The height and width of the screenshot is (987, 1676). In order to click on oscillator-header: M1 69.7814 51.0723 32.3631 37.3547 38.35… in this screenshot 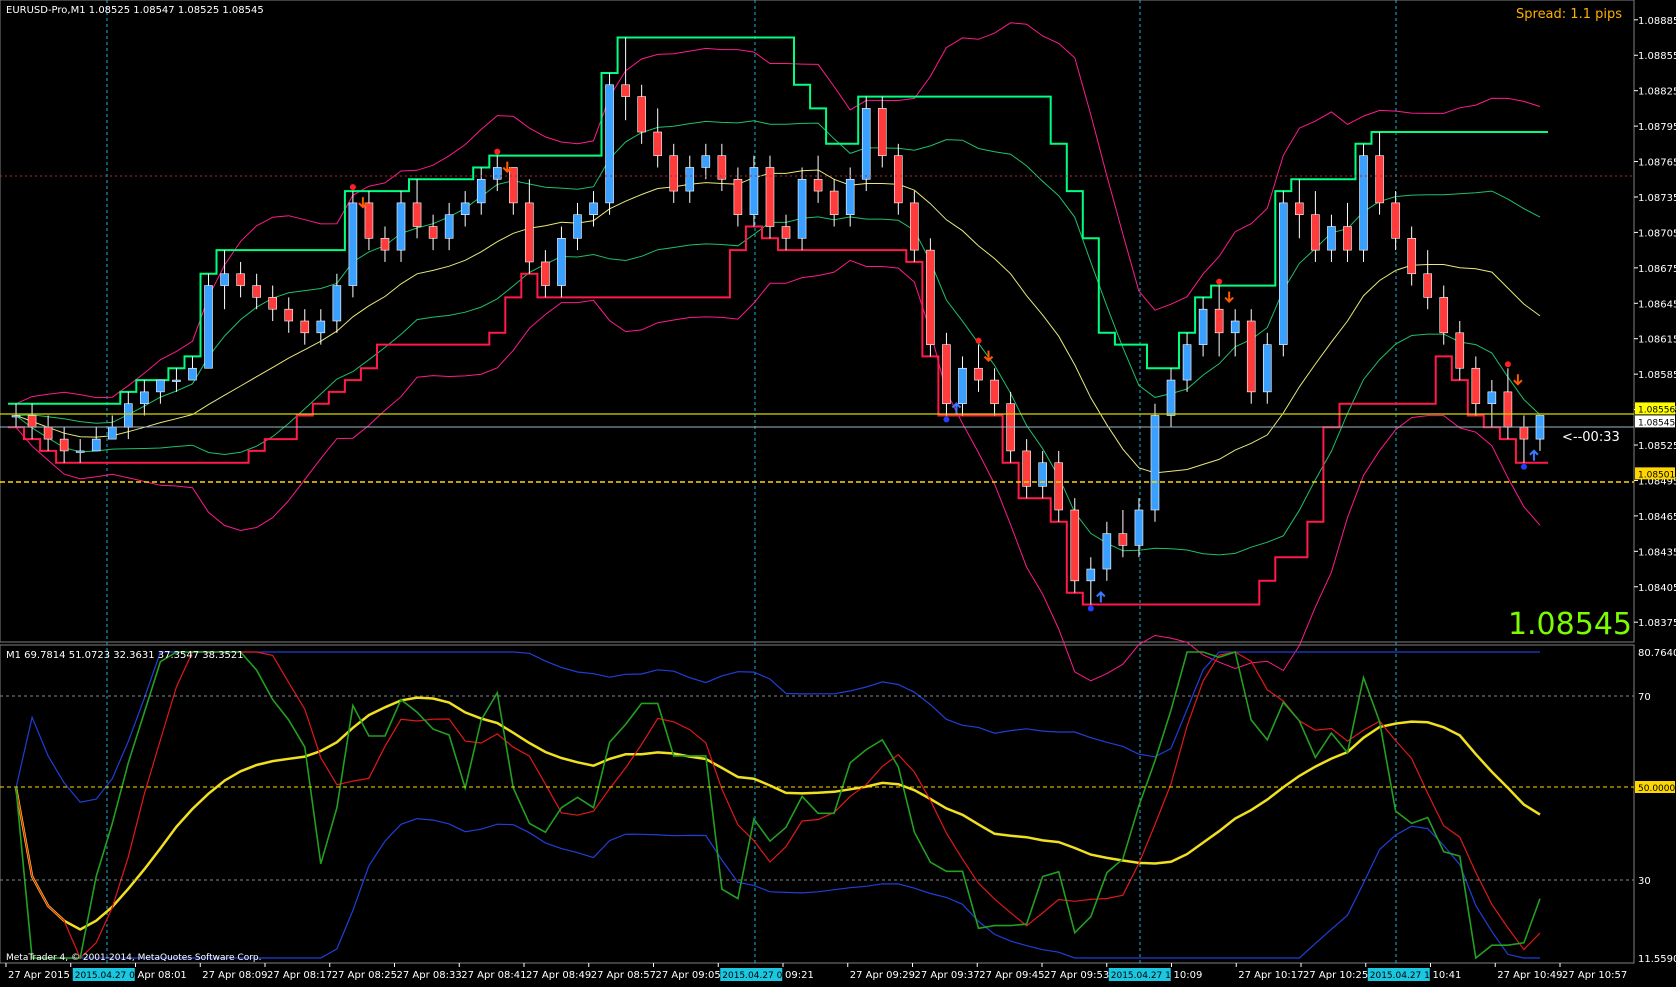, I will do `click(125, 655)`.